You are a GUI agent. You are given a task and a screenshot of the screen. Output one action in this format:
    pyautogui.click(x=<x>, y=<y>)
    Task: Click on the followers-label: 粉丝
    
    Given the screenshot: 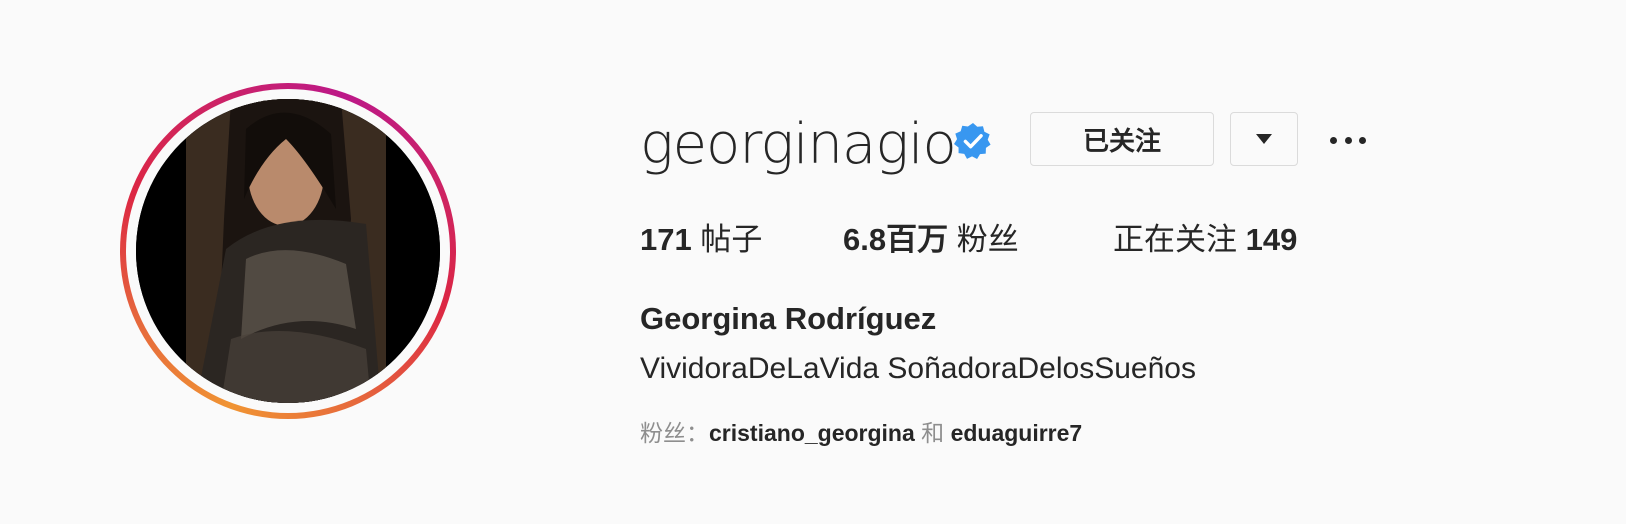 What is the action you would take?
    pyautogui.click(x=987, y=239)
    